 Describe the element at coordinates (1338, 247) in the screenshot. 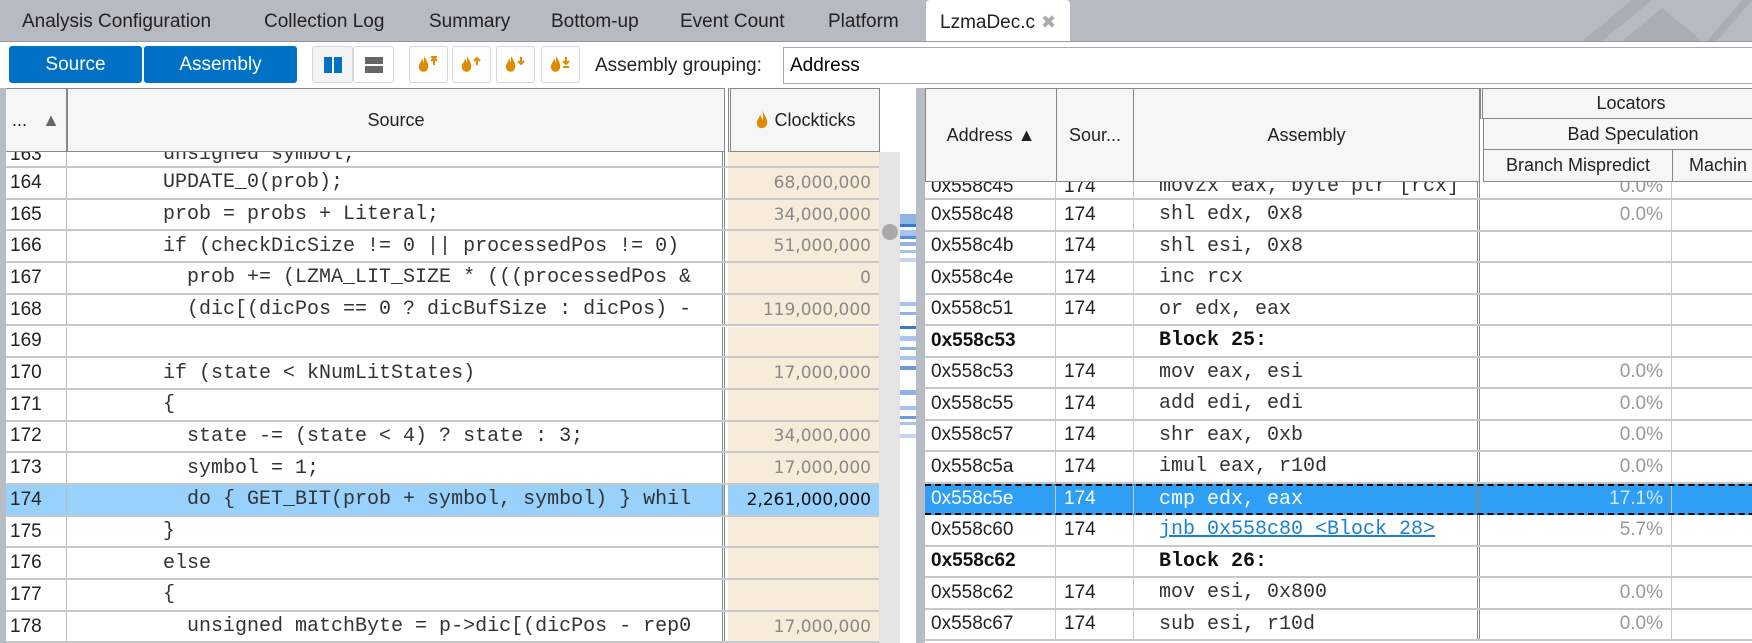

I see `assembly-row: 0x558c4b 174 shl esi, 0x8` at that location.